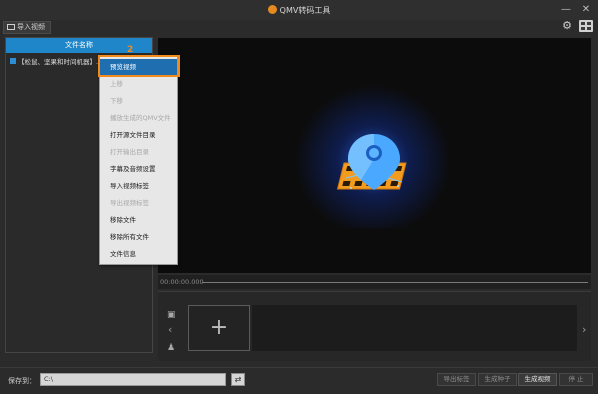 The image size is (598, 394). I want to click on make-seed-label: 生成种子, so click(497, 379).